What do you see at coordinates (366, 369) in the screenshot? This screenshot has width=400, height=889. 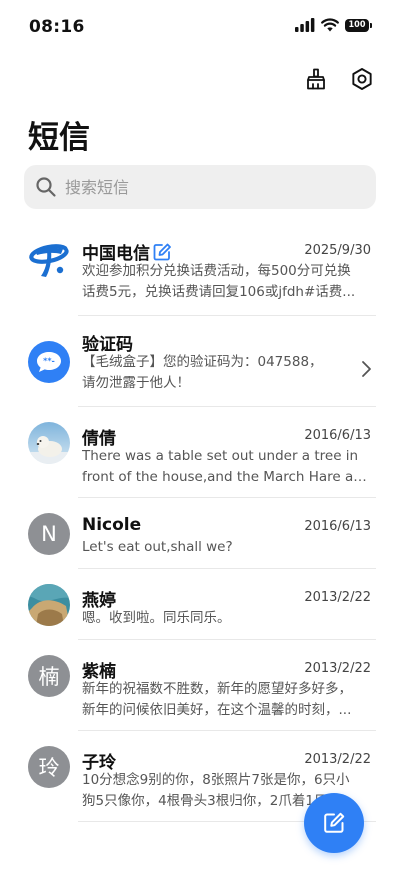 I see `chevron-right-icon` at bounding box center [366, 369].